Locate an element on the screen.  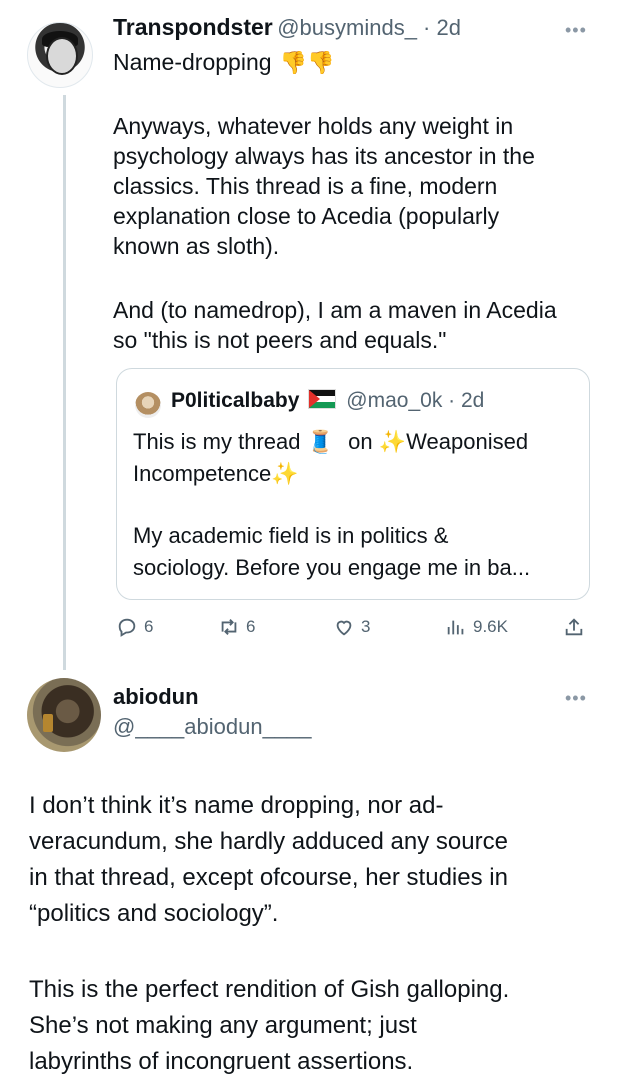
reply-icon is located at coordinates (127, 627).